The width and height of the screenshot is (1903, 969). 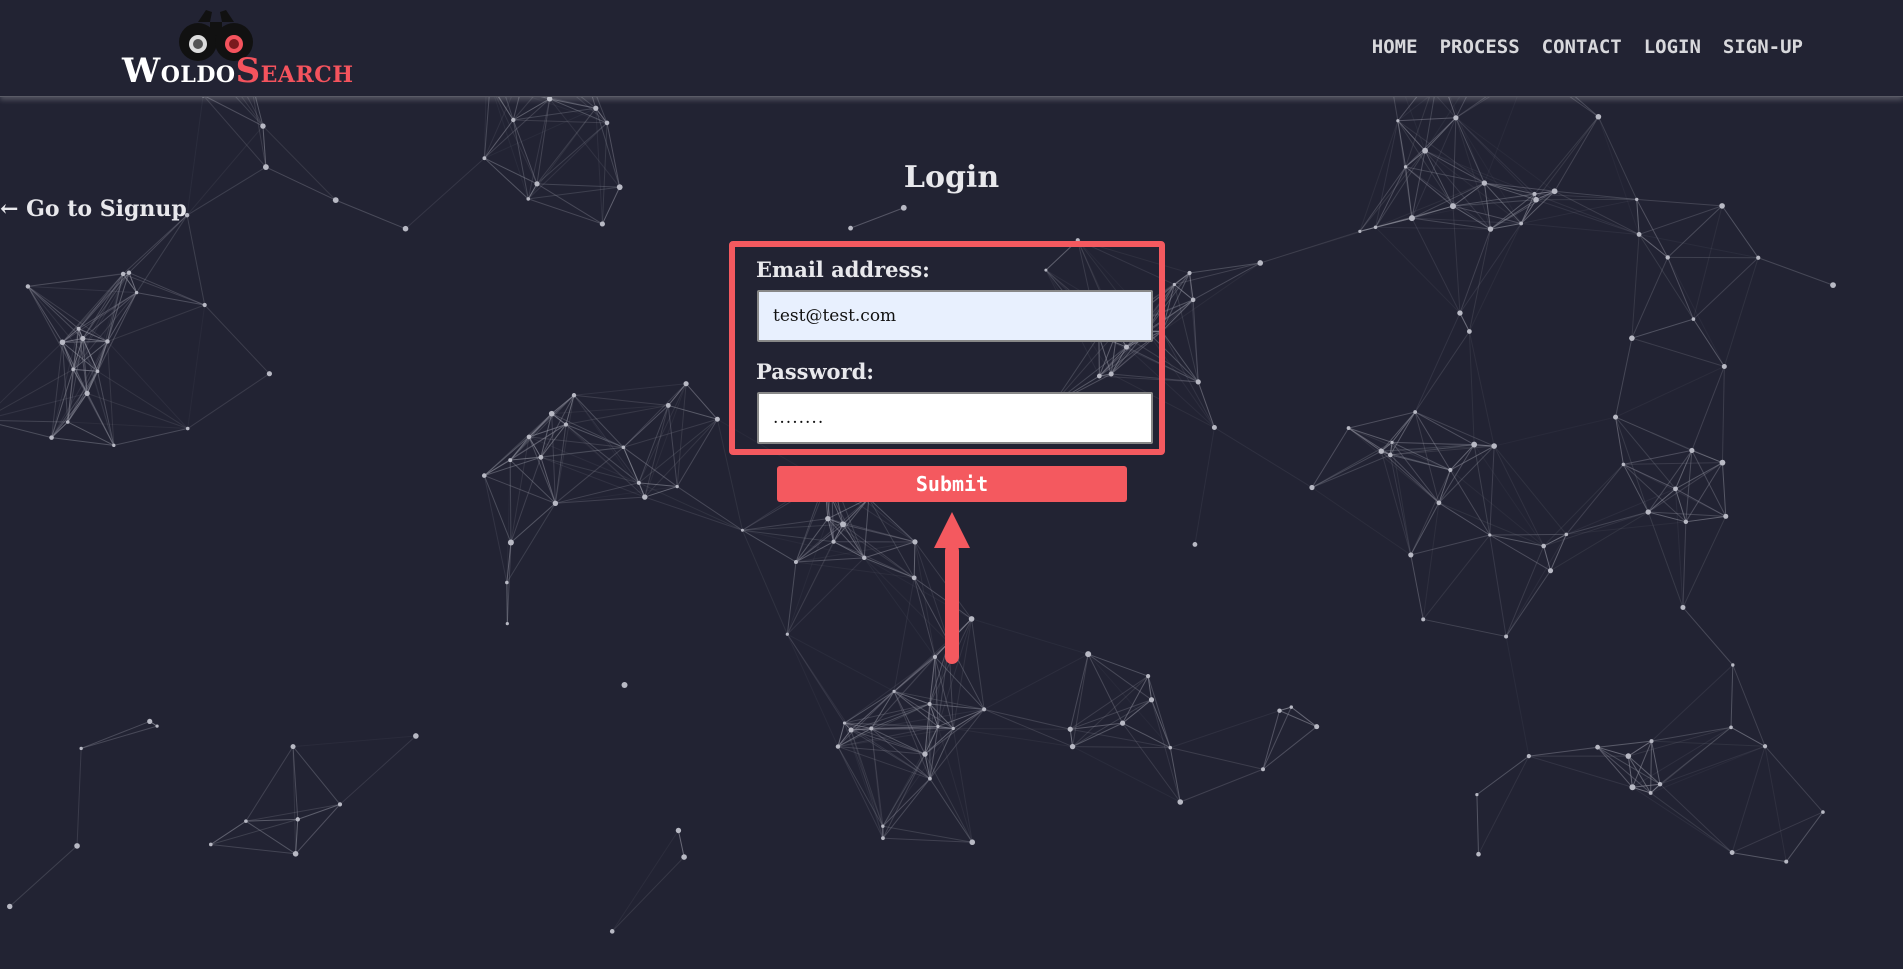 I want to click on go-to-signup-link: ← Go to Signup, so click(x=93, y=209).